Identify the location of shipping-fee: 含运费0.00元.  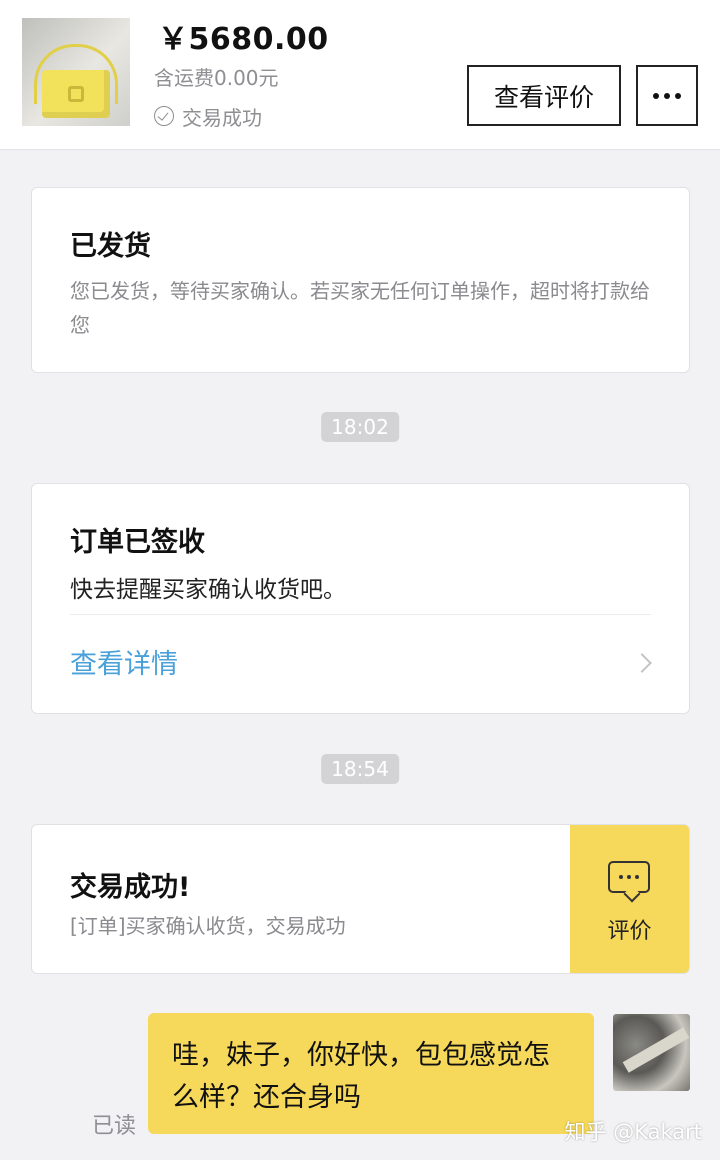
(216, 78).